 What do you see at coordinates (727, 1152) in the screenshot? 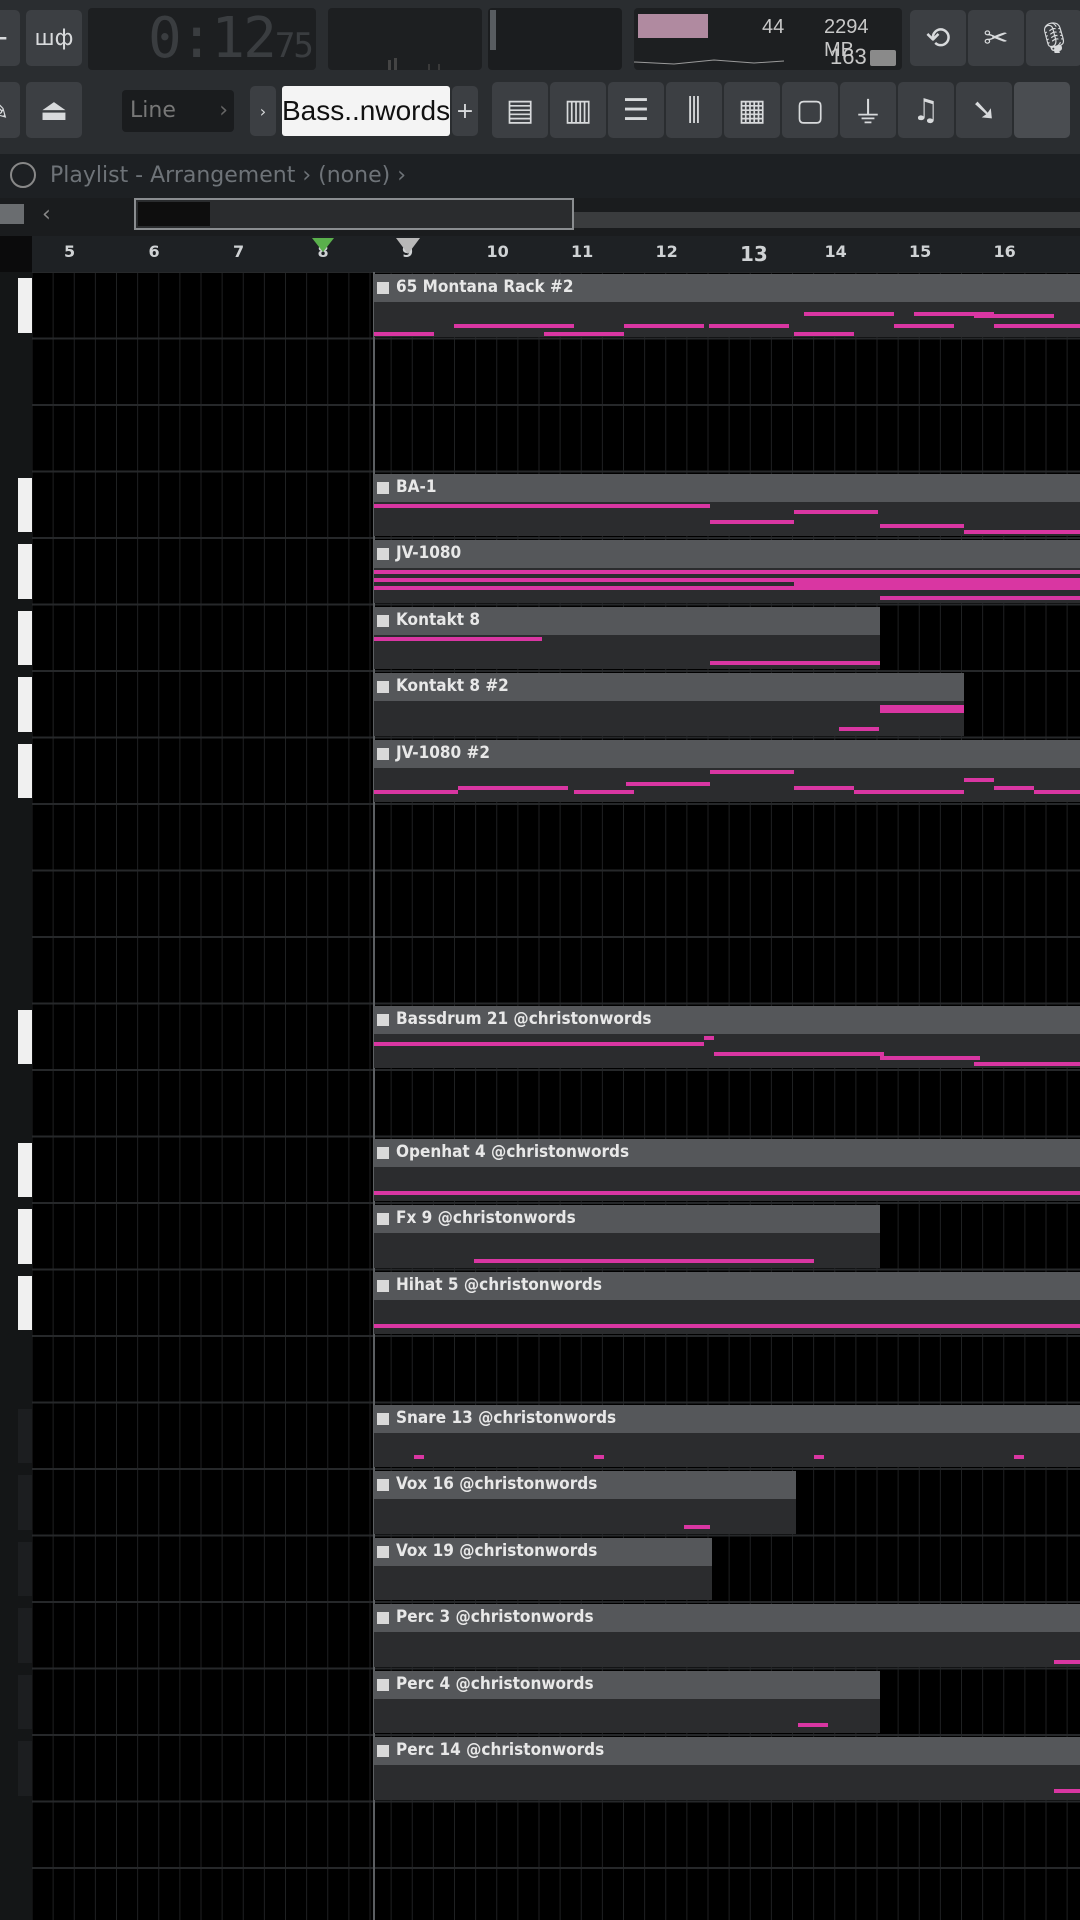
I see `clip-header: Openhat 4 @christonwords` at bounding box center [727, 1152].